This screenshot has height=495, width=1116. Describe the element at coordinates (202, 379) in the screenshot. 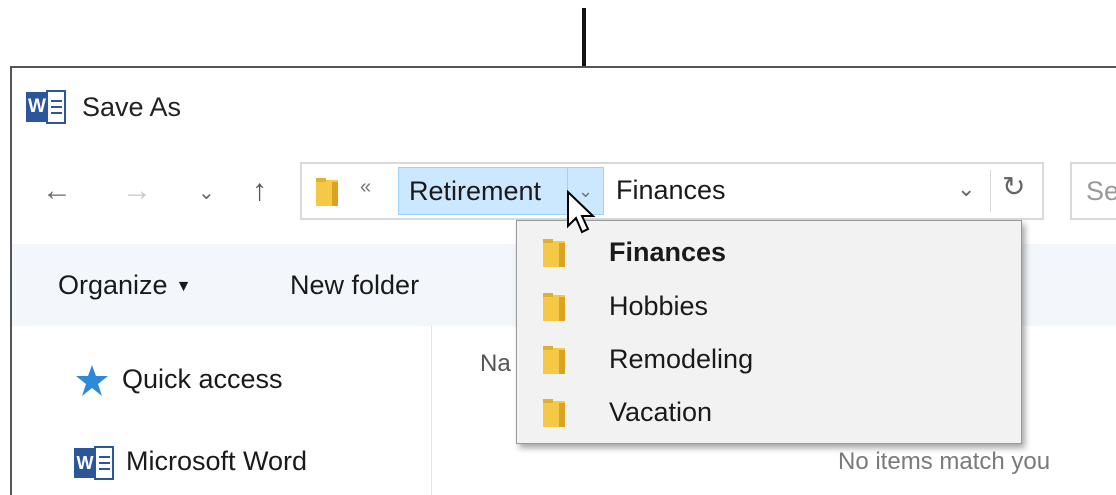

I see `sidebar-item-label: Quick access` at that location.